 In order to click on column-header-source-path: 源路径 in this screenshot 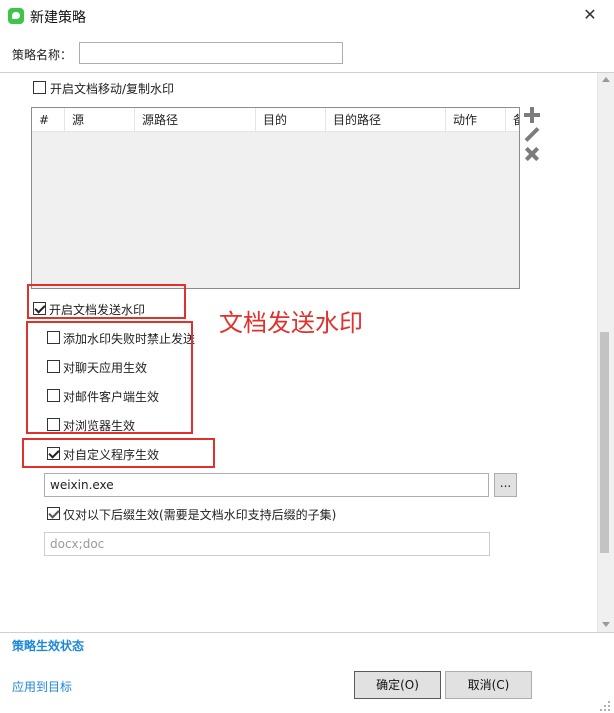, I will do `click(195, 120)`.